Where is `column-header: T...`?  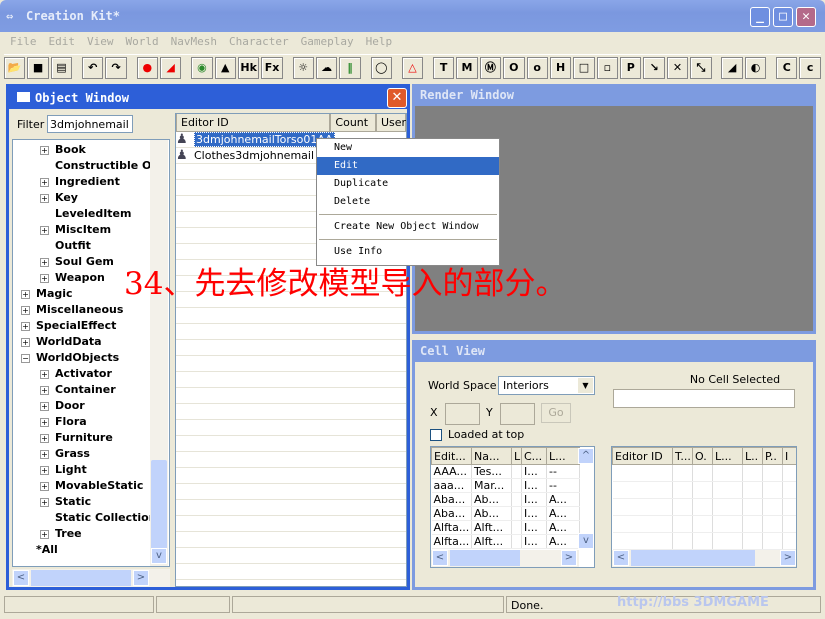
column-header: T... is located at coordinates (682, 456).